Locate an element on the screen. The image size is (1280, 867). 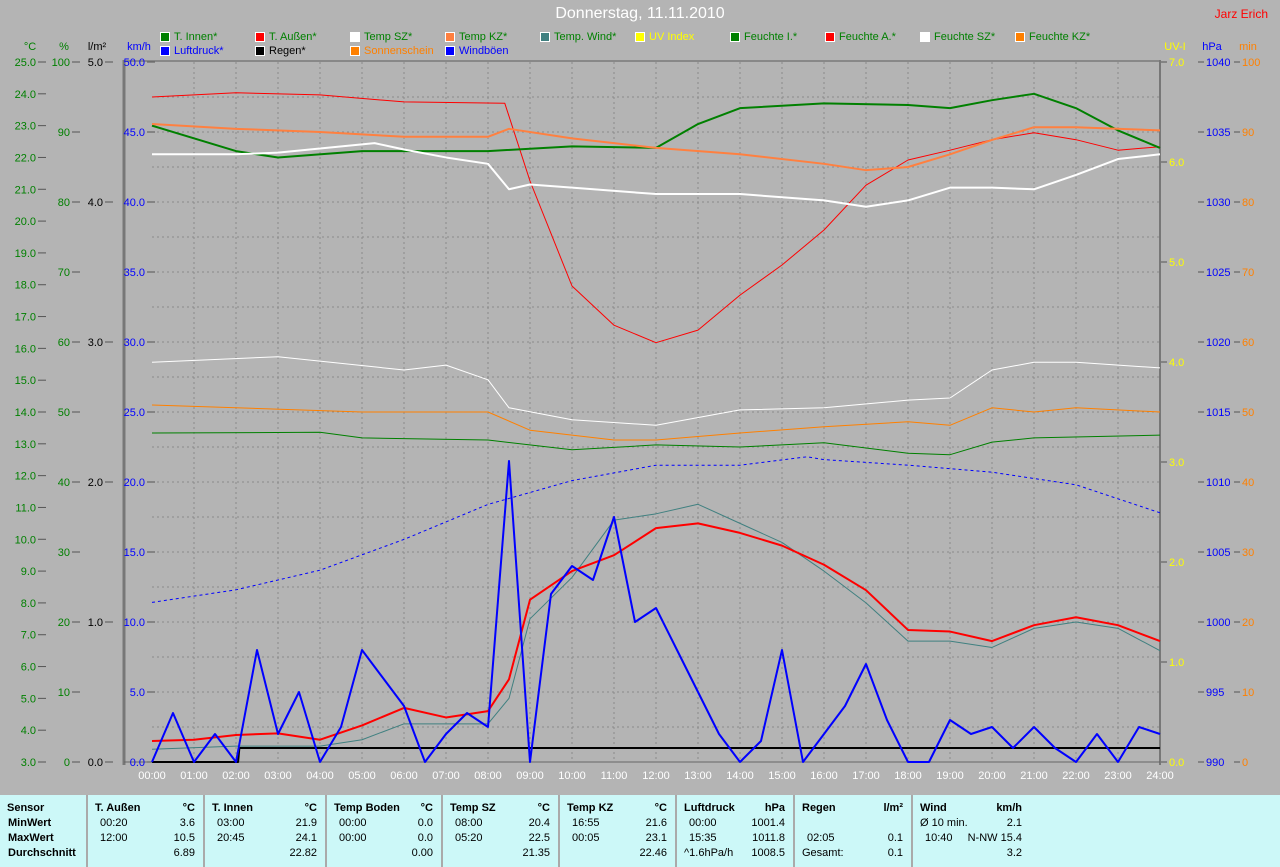
stats-cell: Ø 10 min. is located at coordinates (944, 823).